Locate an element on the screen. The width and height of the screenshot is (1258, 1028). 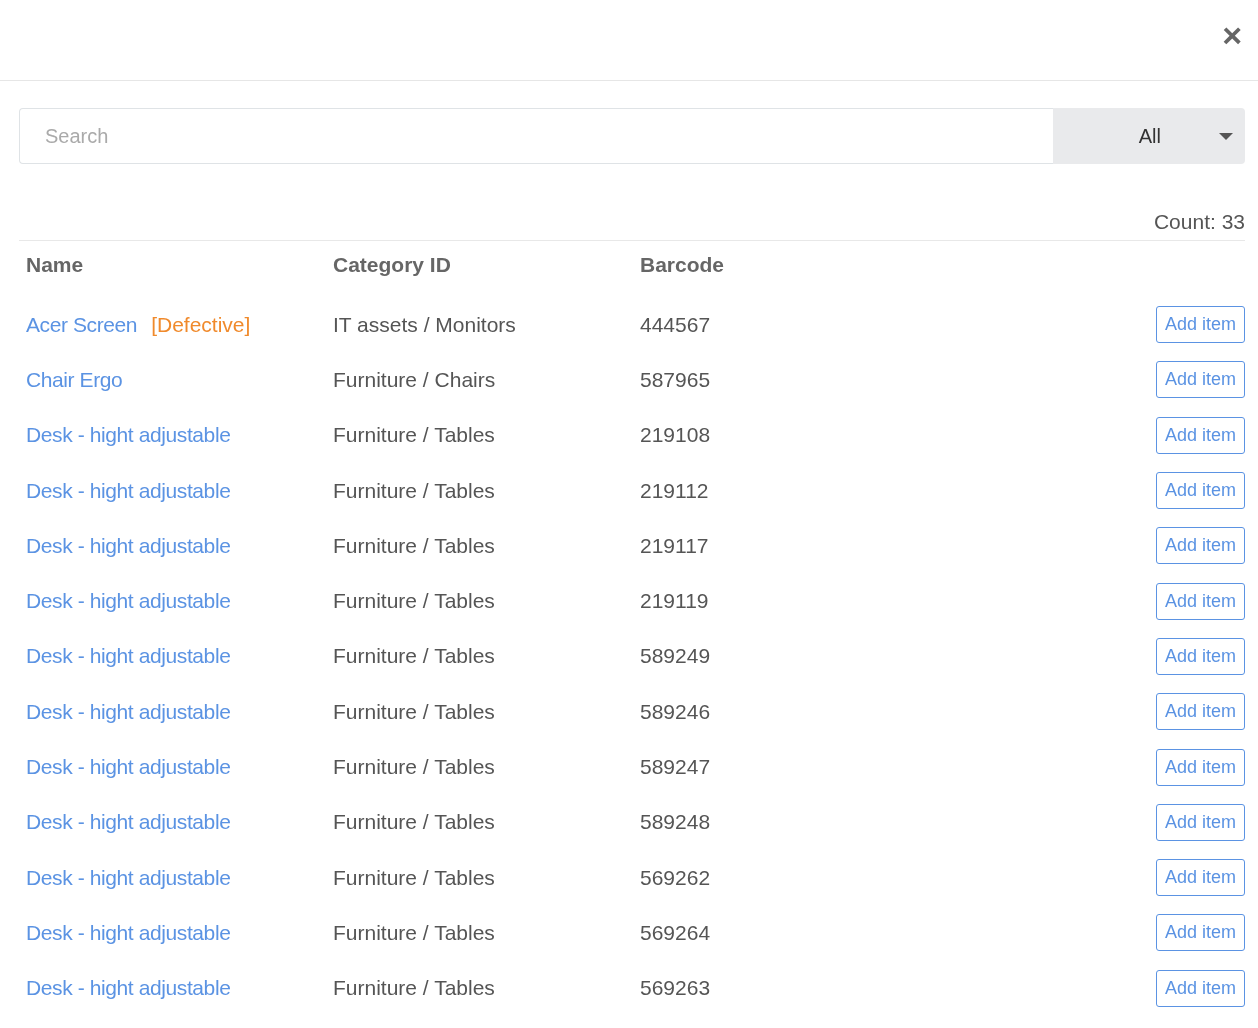
barcode-cell-text: 569263 is located at coordinates (676, 988).